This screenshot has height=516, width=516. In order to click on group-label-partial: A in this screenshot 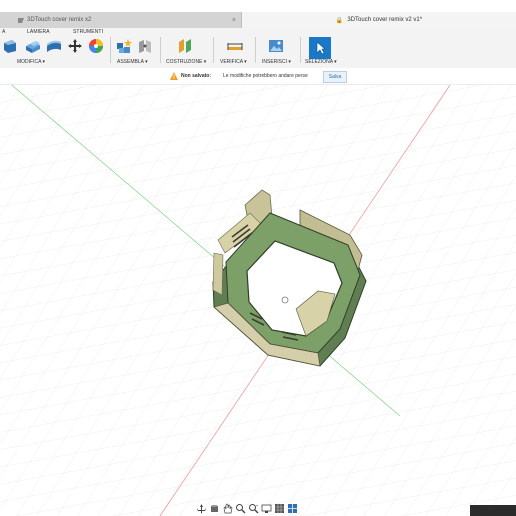, I will do `click(4, 32)`.